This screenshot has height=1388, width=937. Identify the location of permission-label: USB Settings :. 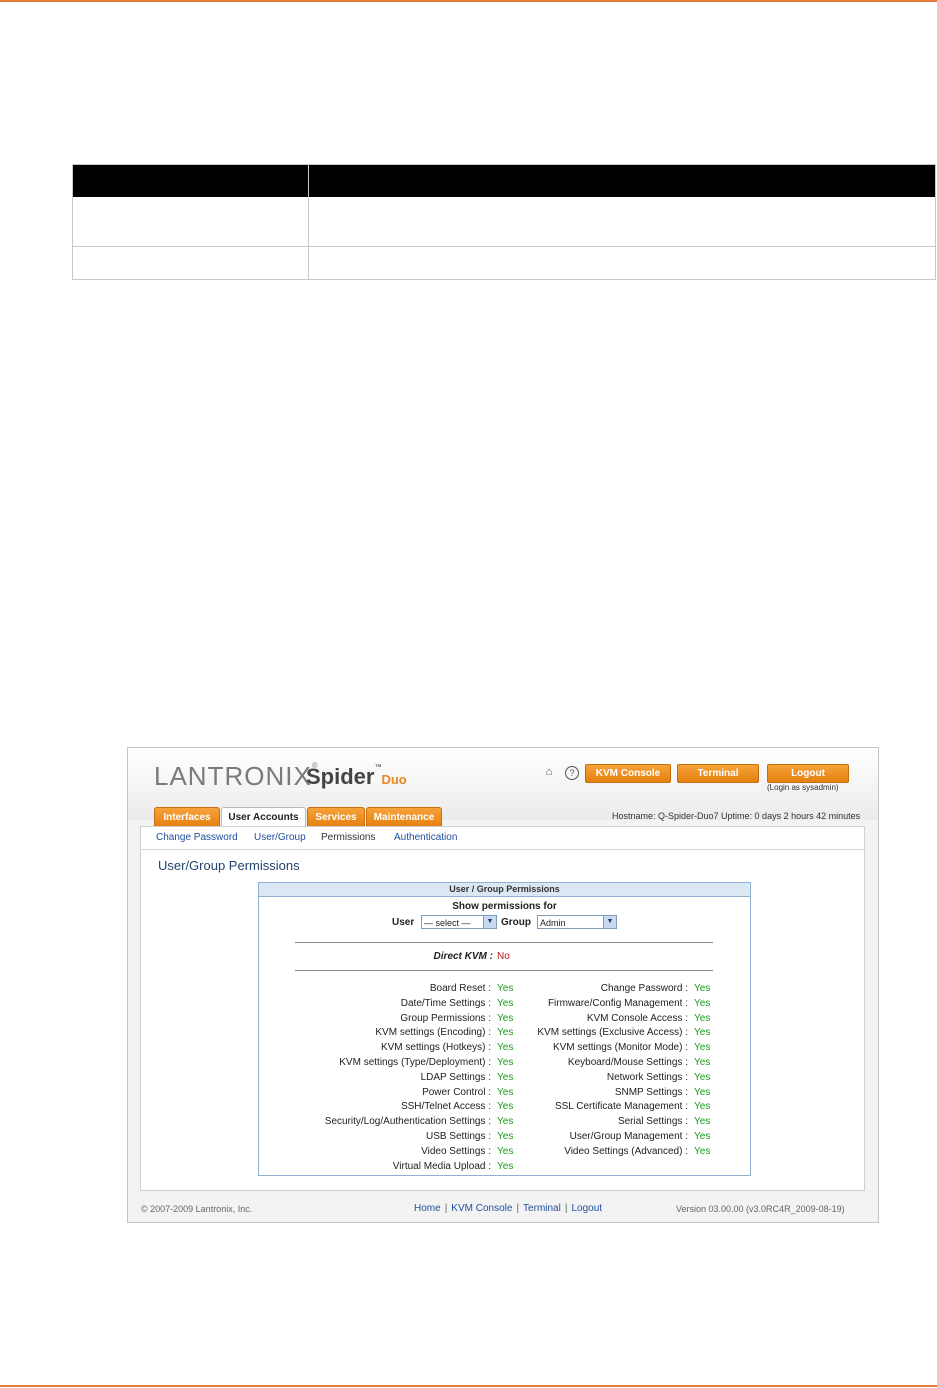
(458, 1136).